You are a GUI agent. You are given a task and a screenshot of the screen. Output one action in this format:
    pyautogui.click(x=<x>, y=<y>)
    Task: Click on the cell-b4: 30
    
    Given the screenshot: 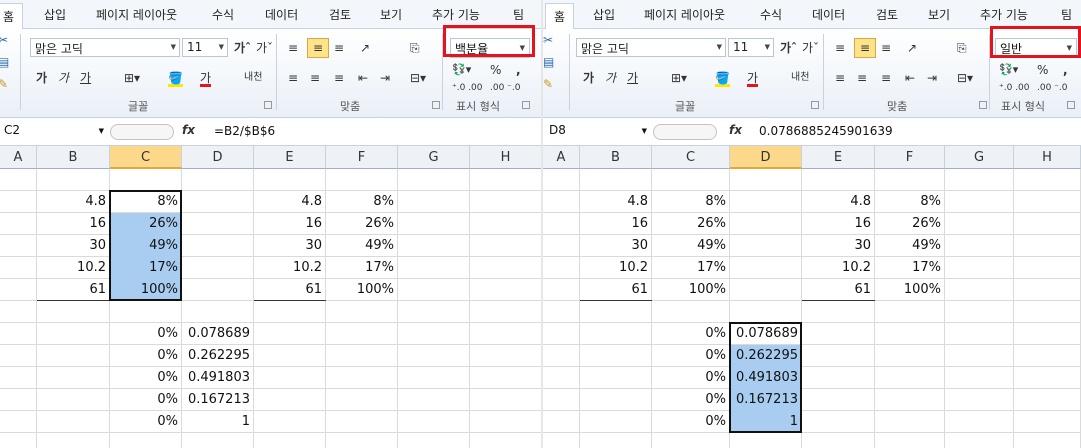 What is the action you would take?
    pyautogui.click(x=73, y=246)
    